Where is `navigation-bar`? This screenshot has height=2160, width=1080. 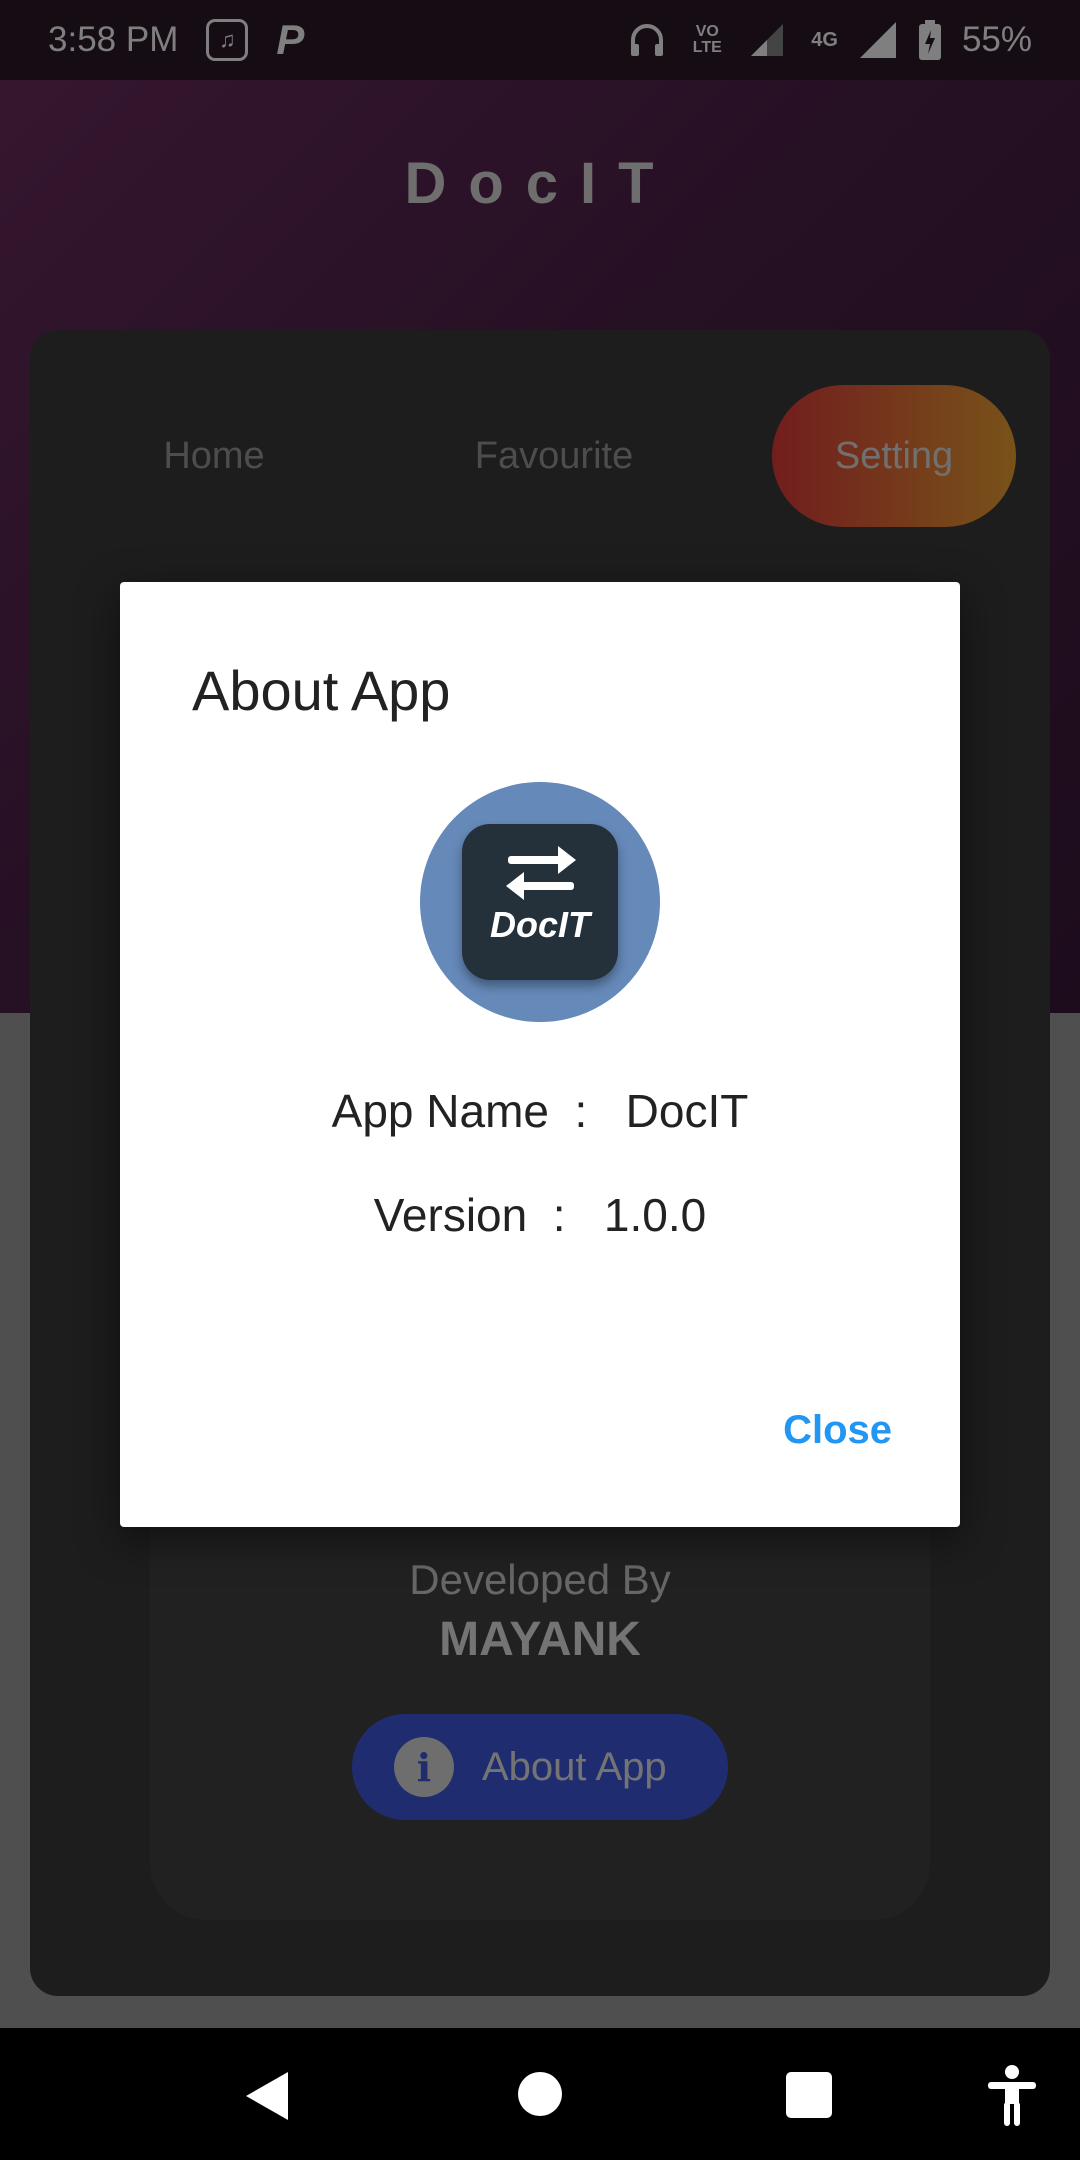 navigation-bar is located at coordinates (540, 2094).